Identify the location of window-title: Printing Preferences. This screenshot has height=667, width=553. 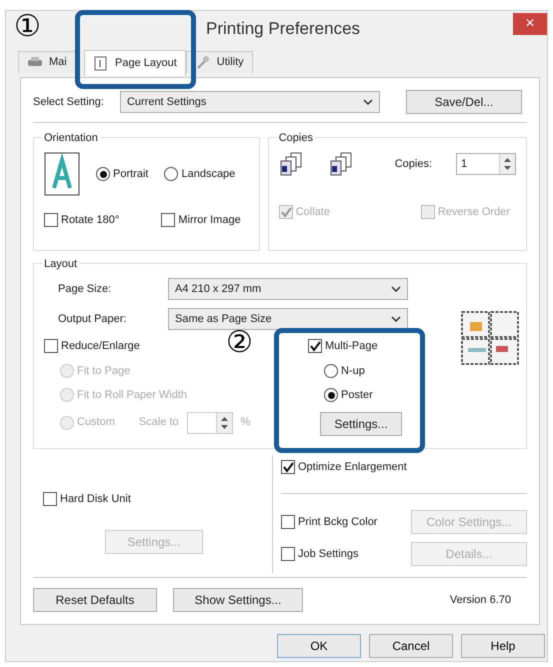
(283, 29).